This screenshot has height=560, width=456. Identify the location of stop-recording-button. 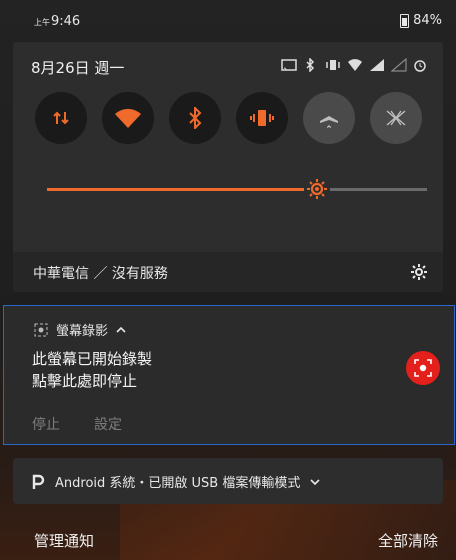
(423, 368).